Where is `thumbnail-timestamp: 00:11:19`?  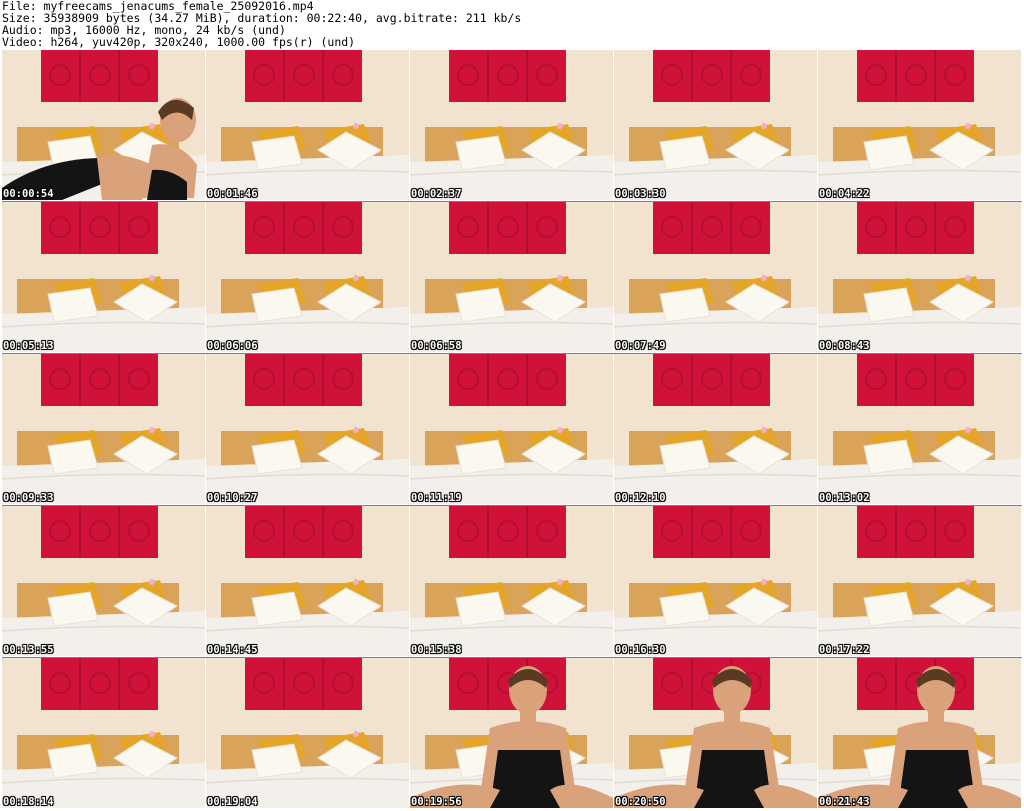 thumbnail-timestamp: 00:11:19 is located at coordinates (436, 498).